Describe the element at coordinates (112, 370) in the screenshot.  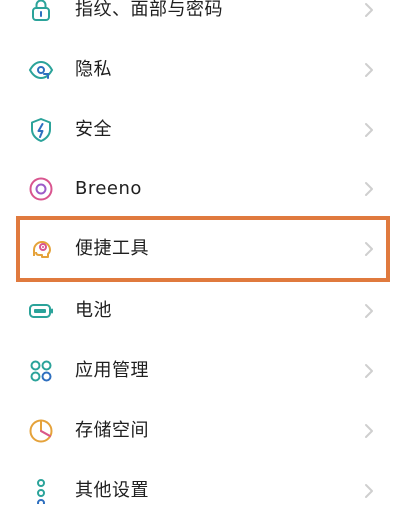
I see `settings-item-label: 应用管理` at that location.